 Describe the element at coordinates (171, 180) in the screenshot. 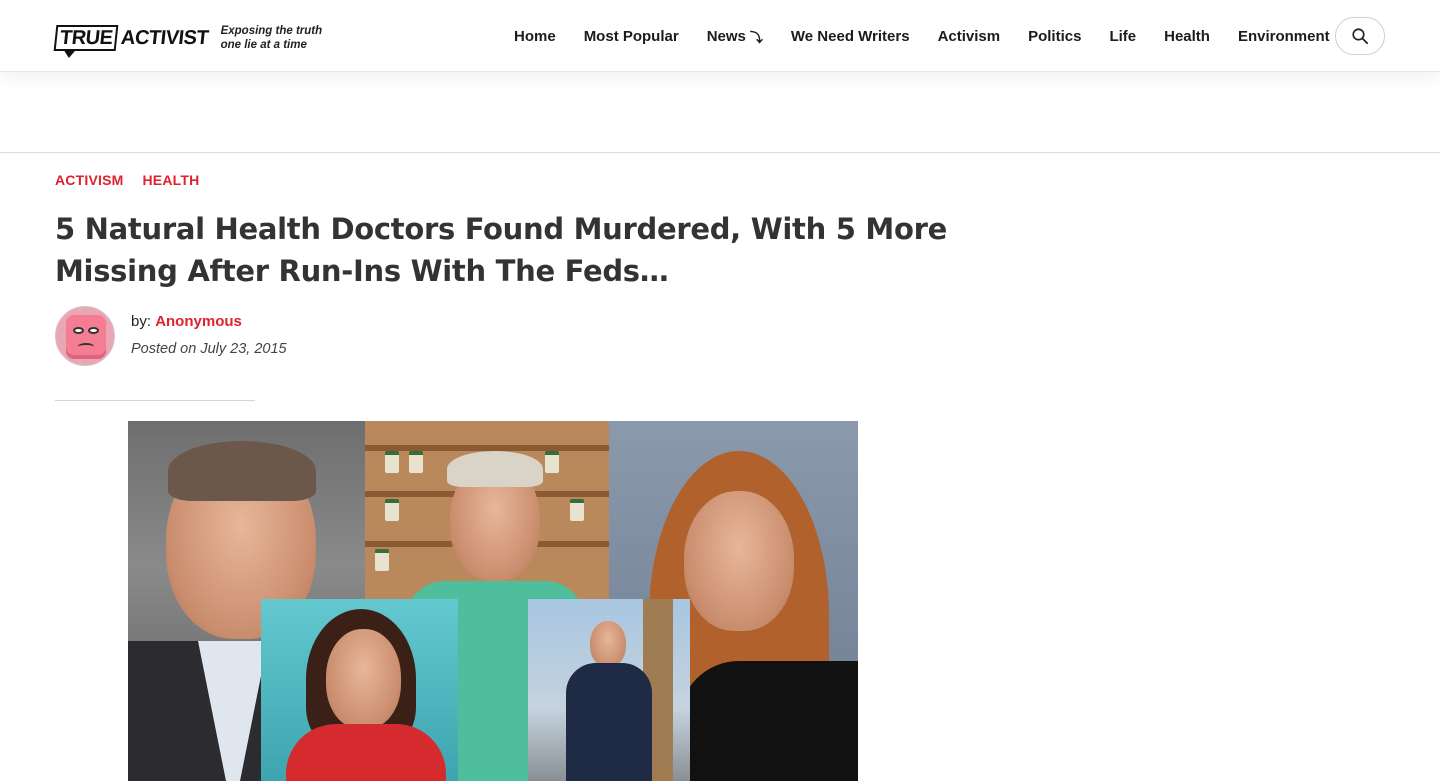

I see `category-link-health: HEALTH` at that location.